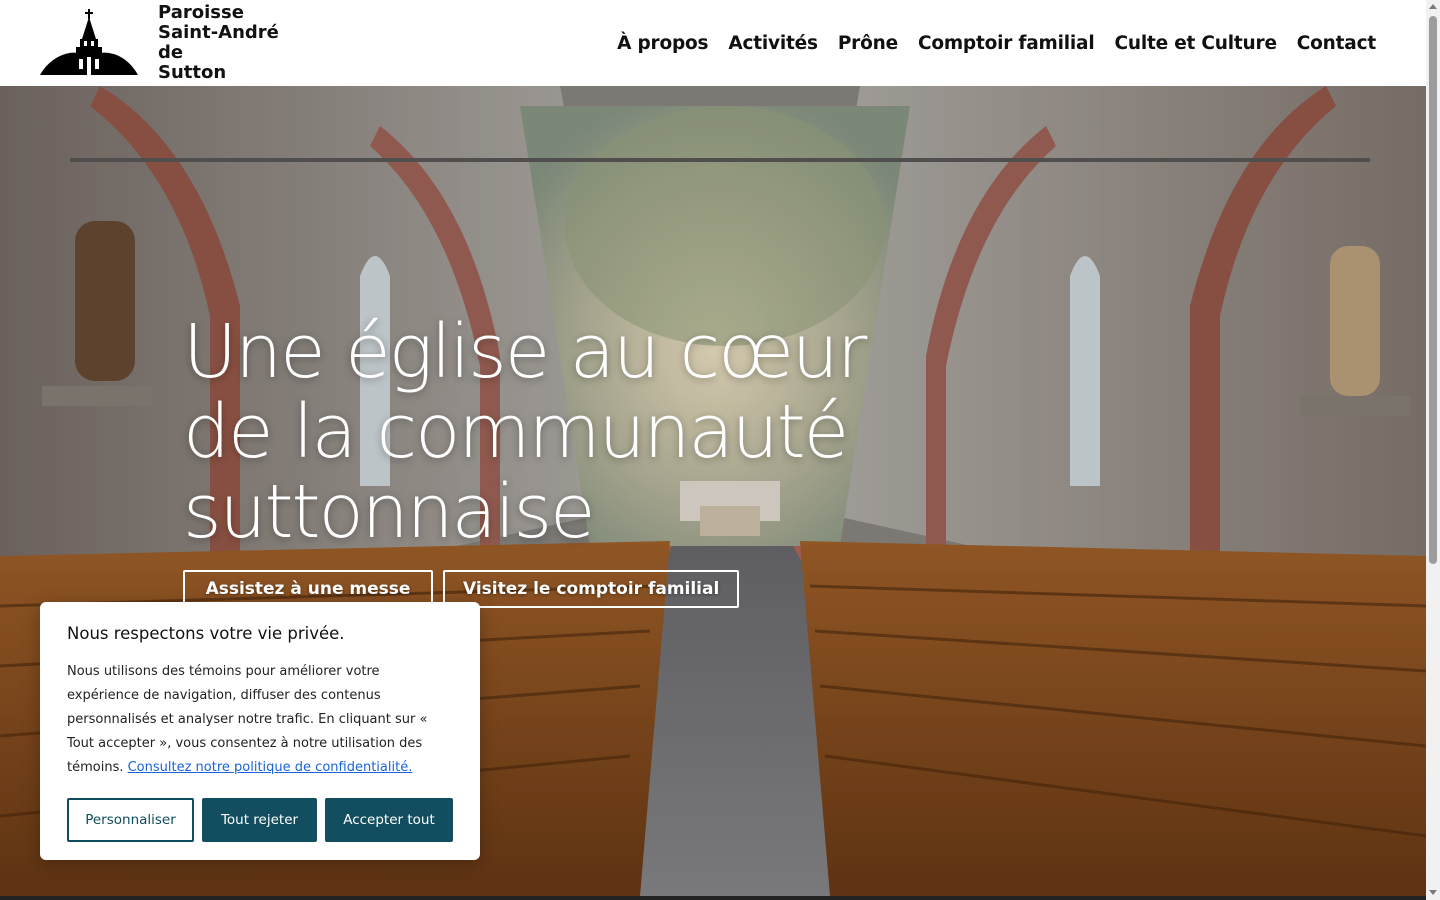 The width and height of the screenshot is (1440, 900). I want to click on site-logo-link: Paroisse Saint-André de Sutton, so click(174, 43).